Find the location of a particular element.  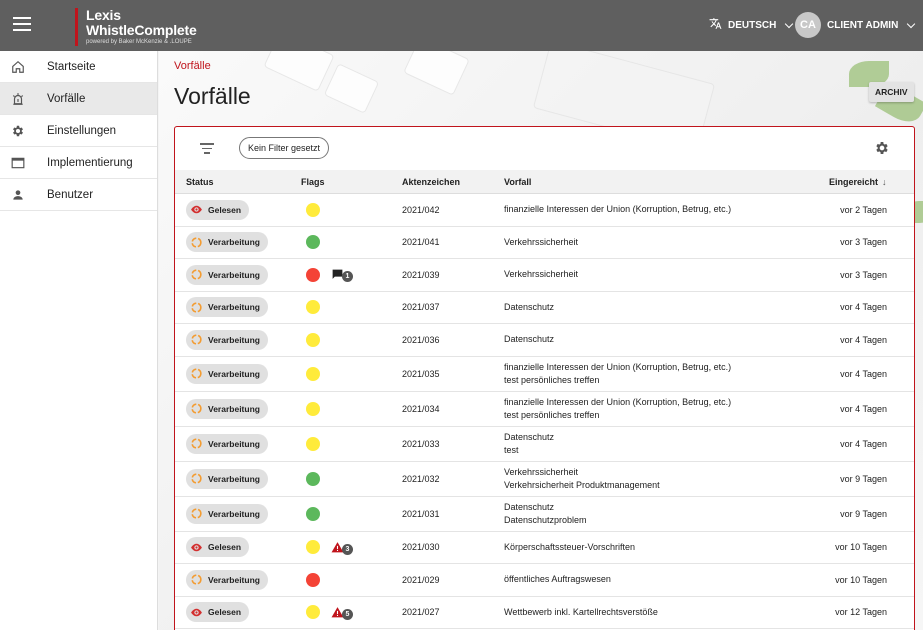

logo-line1: Lexis is located at coordinates (103, 15).